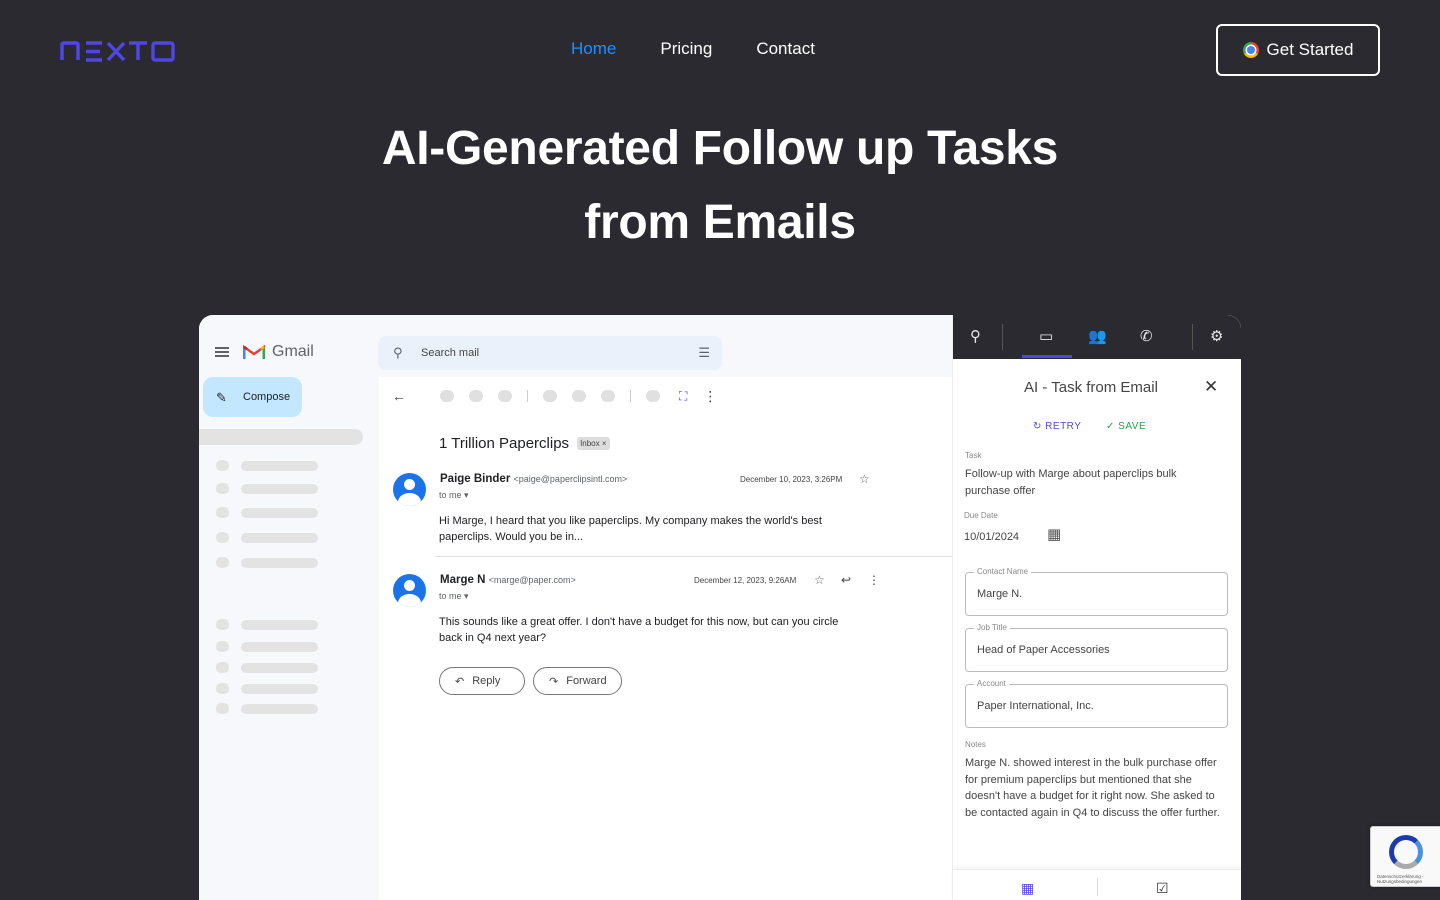  What do you see at coordinates (1027, 888) in the screenshot?
I see `calendar-tab-icon: ▦` at bounding box center [1027, 888].